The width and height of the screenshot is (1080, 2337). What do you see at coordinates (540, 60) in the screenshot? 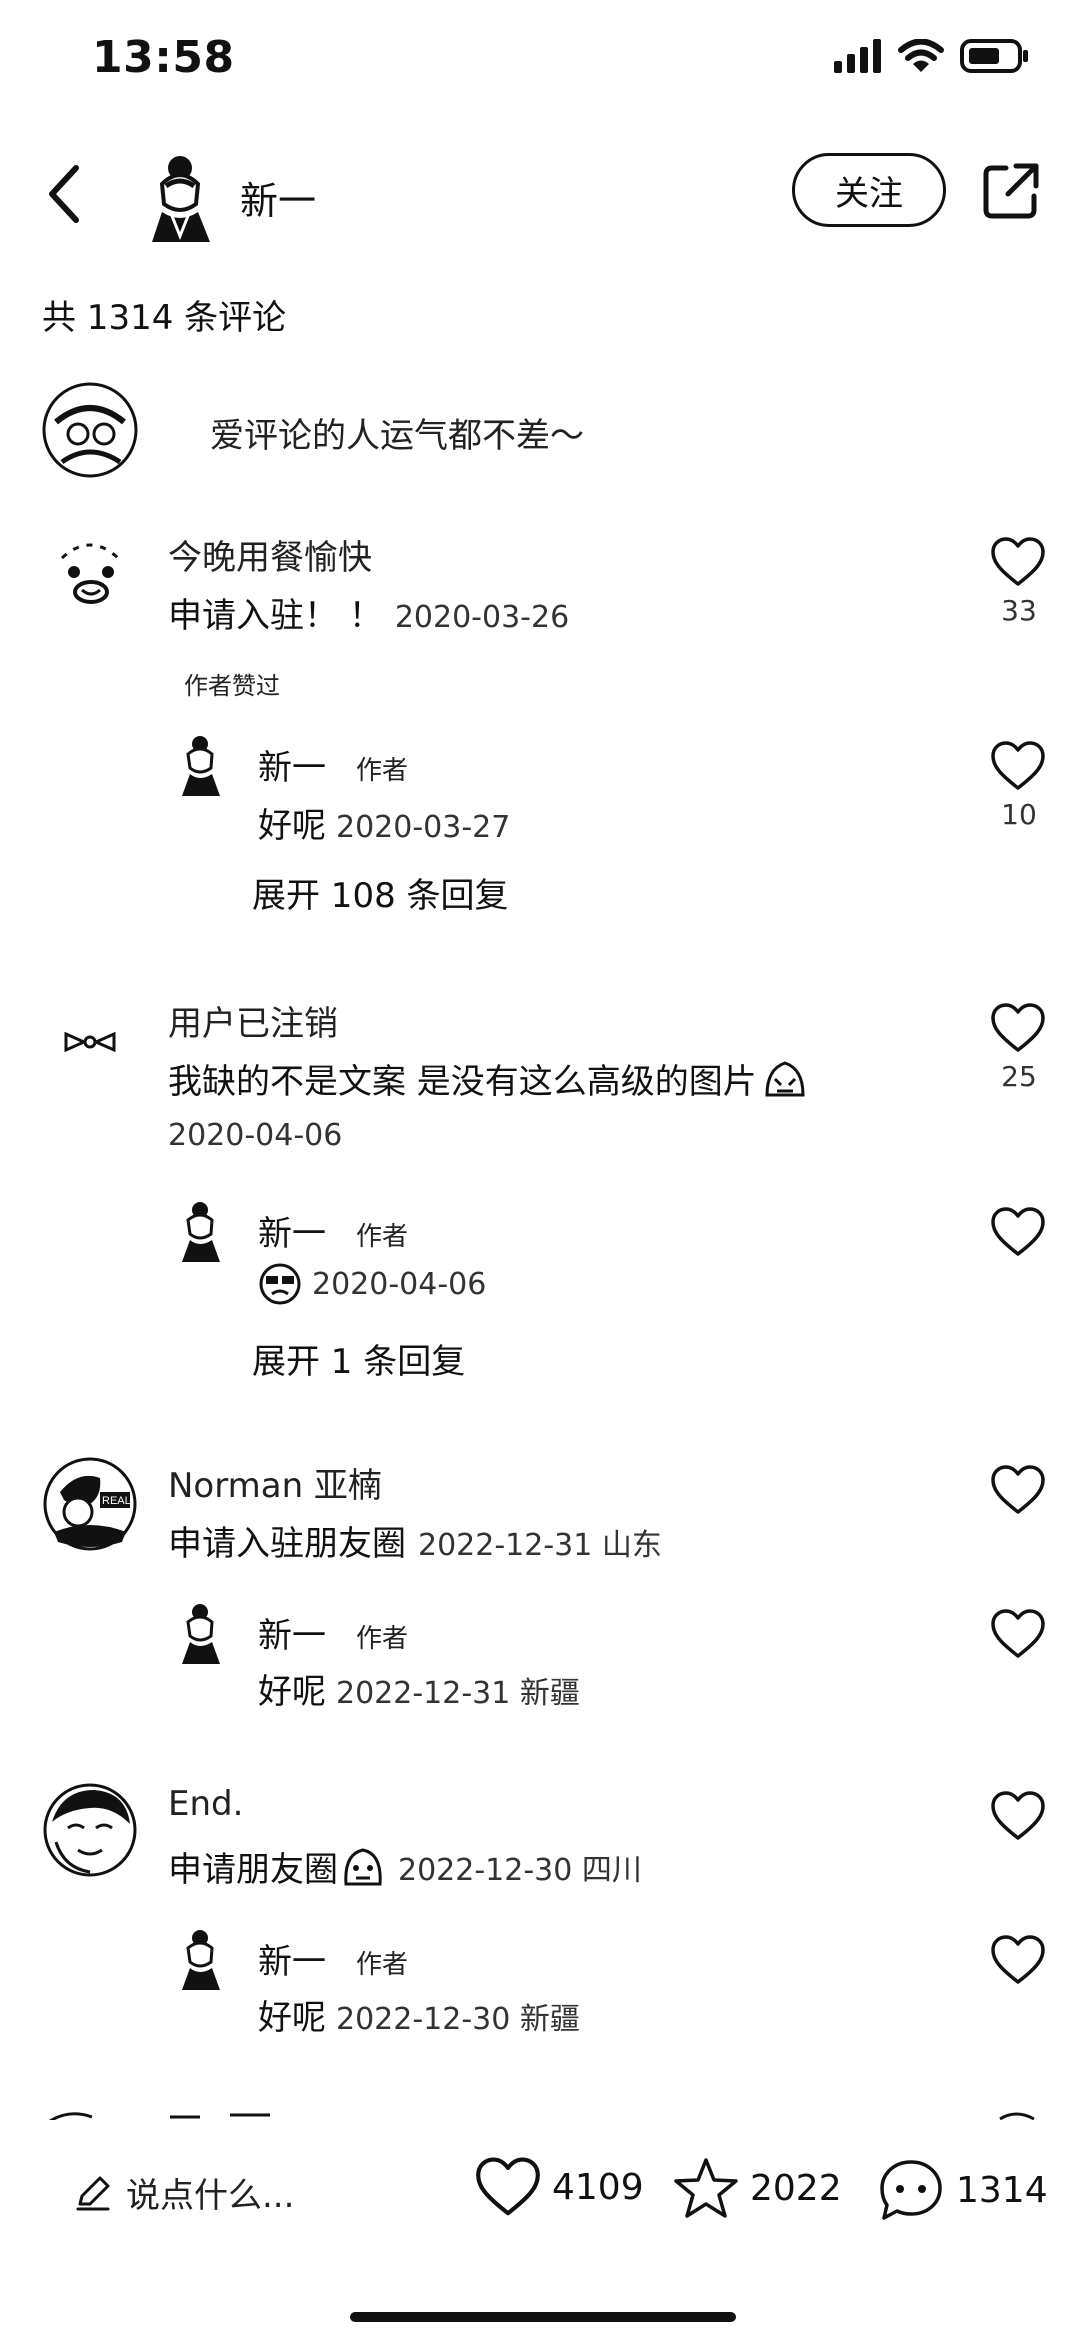
I see `status-bar: 13:58` at bounding box center [540, 60].